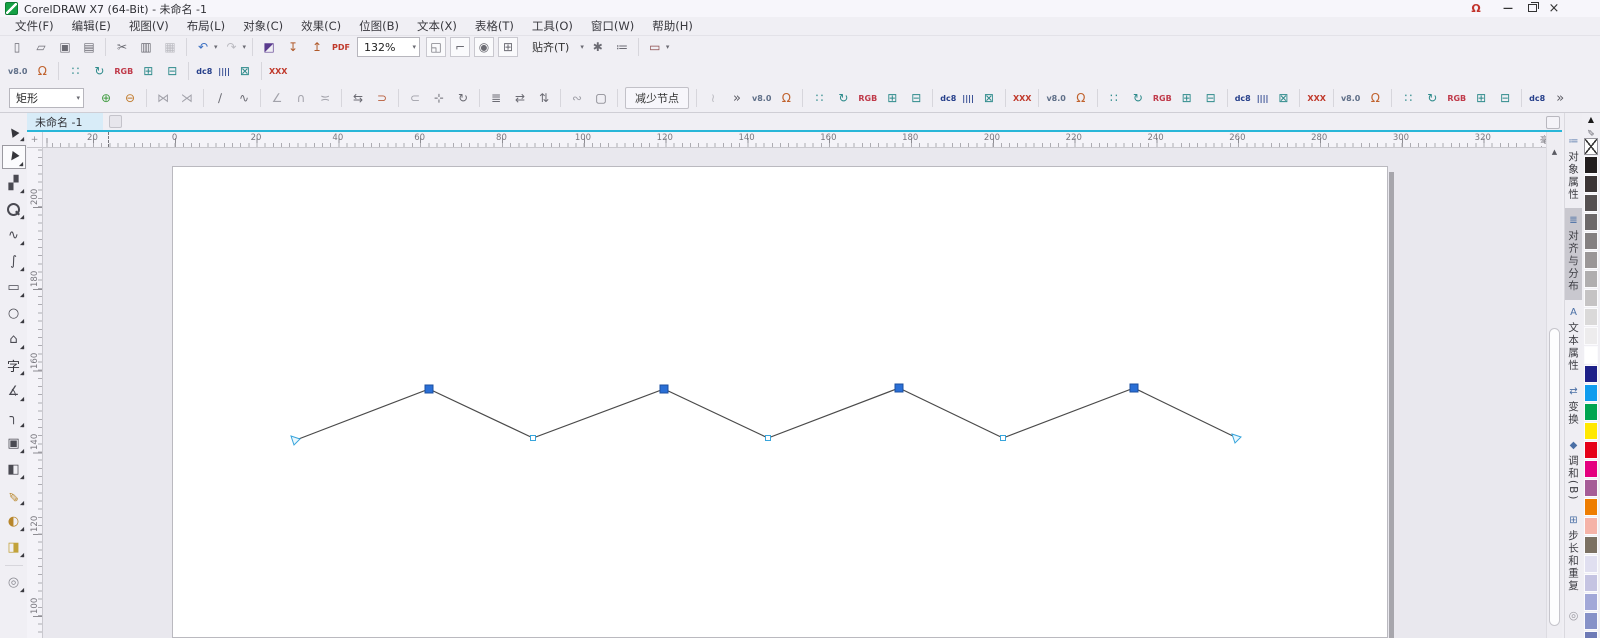 This screenshot has width=1600, height=638. I want to click on rectangle-tool: ▭, so click(14, 287).